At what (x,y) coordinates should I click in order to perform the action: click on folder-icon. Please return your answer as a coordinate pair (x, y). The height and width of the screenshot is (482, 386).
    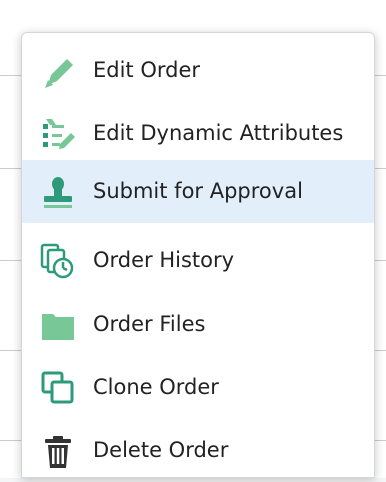
    Looking at the image, I should click on (58, 325).